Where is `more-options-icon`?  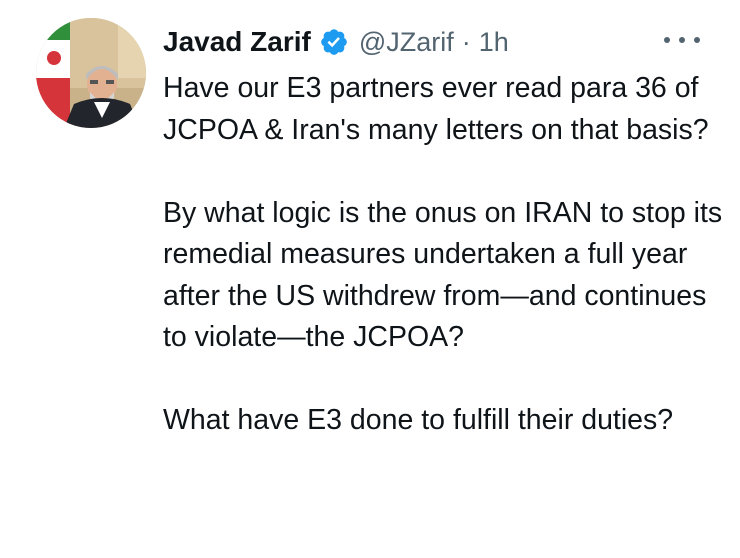 more-options-icon is located at coordinates (682, 40).